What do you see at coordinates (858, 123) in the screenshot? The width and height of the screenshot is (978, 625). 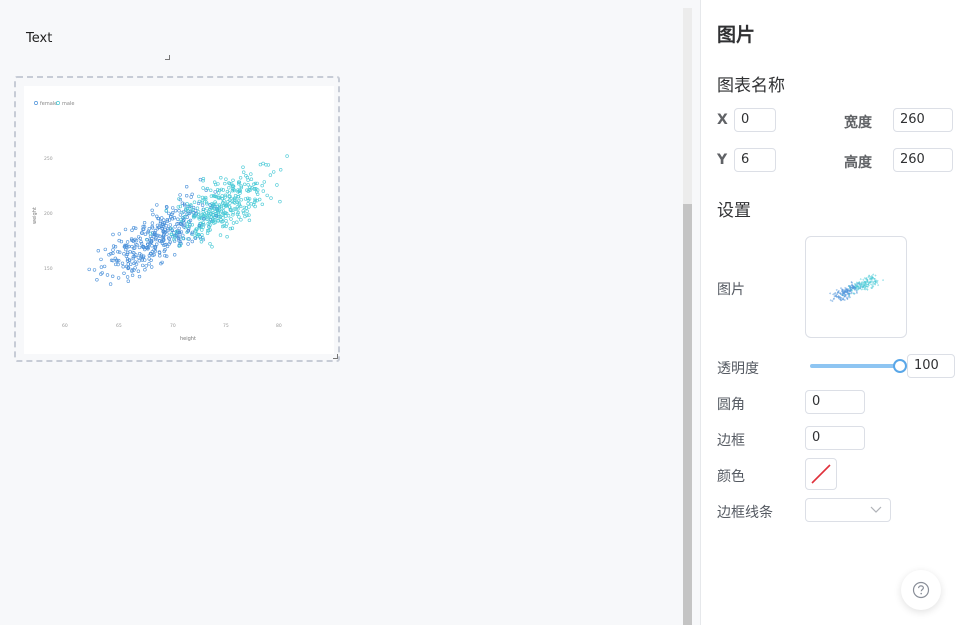 I see `width-label: 宽度` at bounding box center [858, 123].